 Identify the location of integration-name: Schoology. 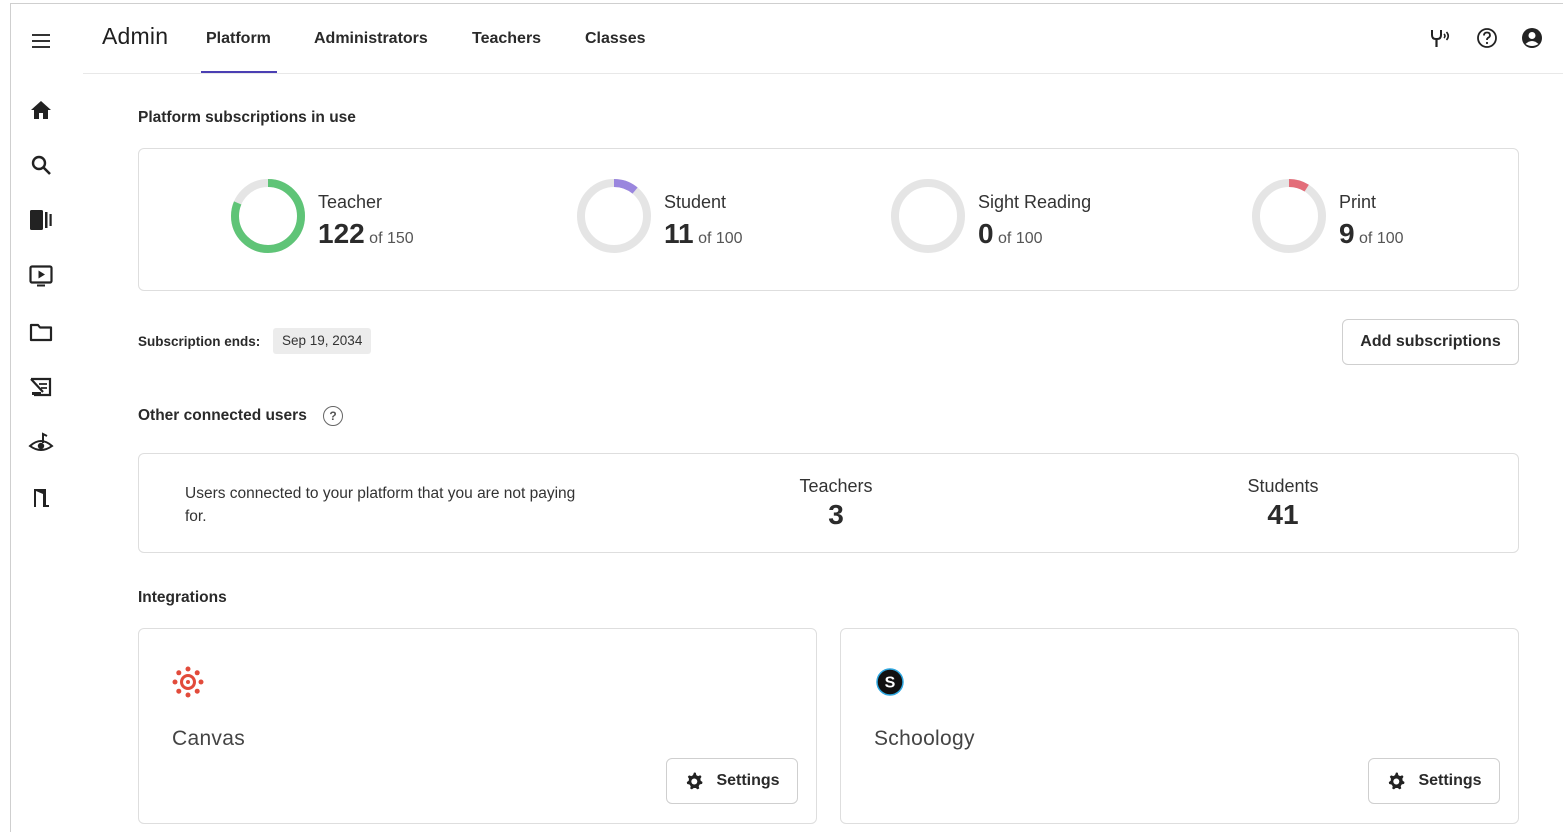
(924, 738).